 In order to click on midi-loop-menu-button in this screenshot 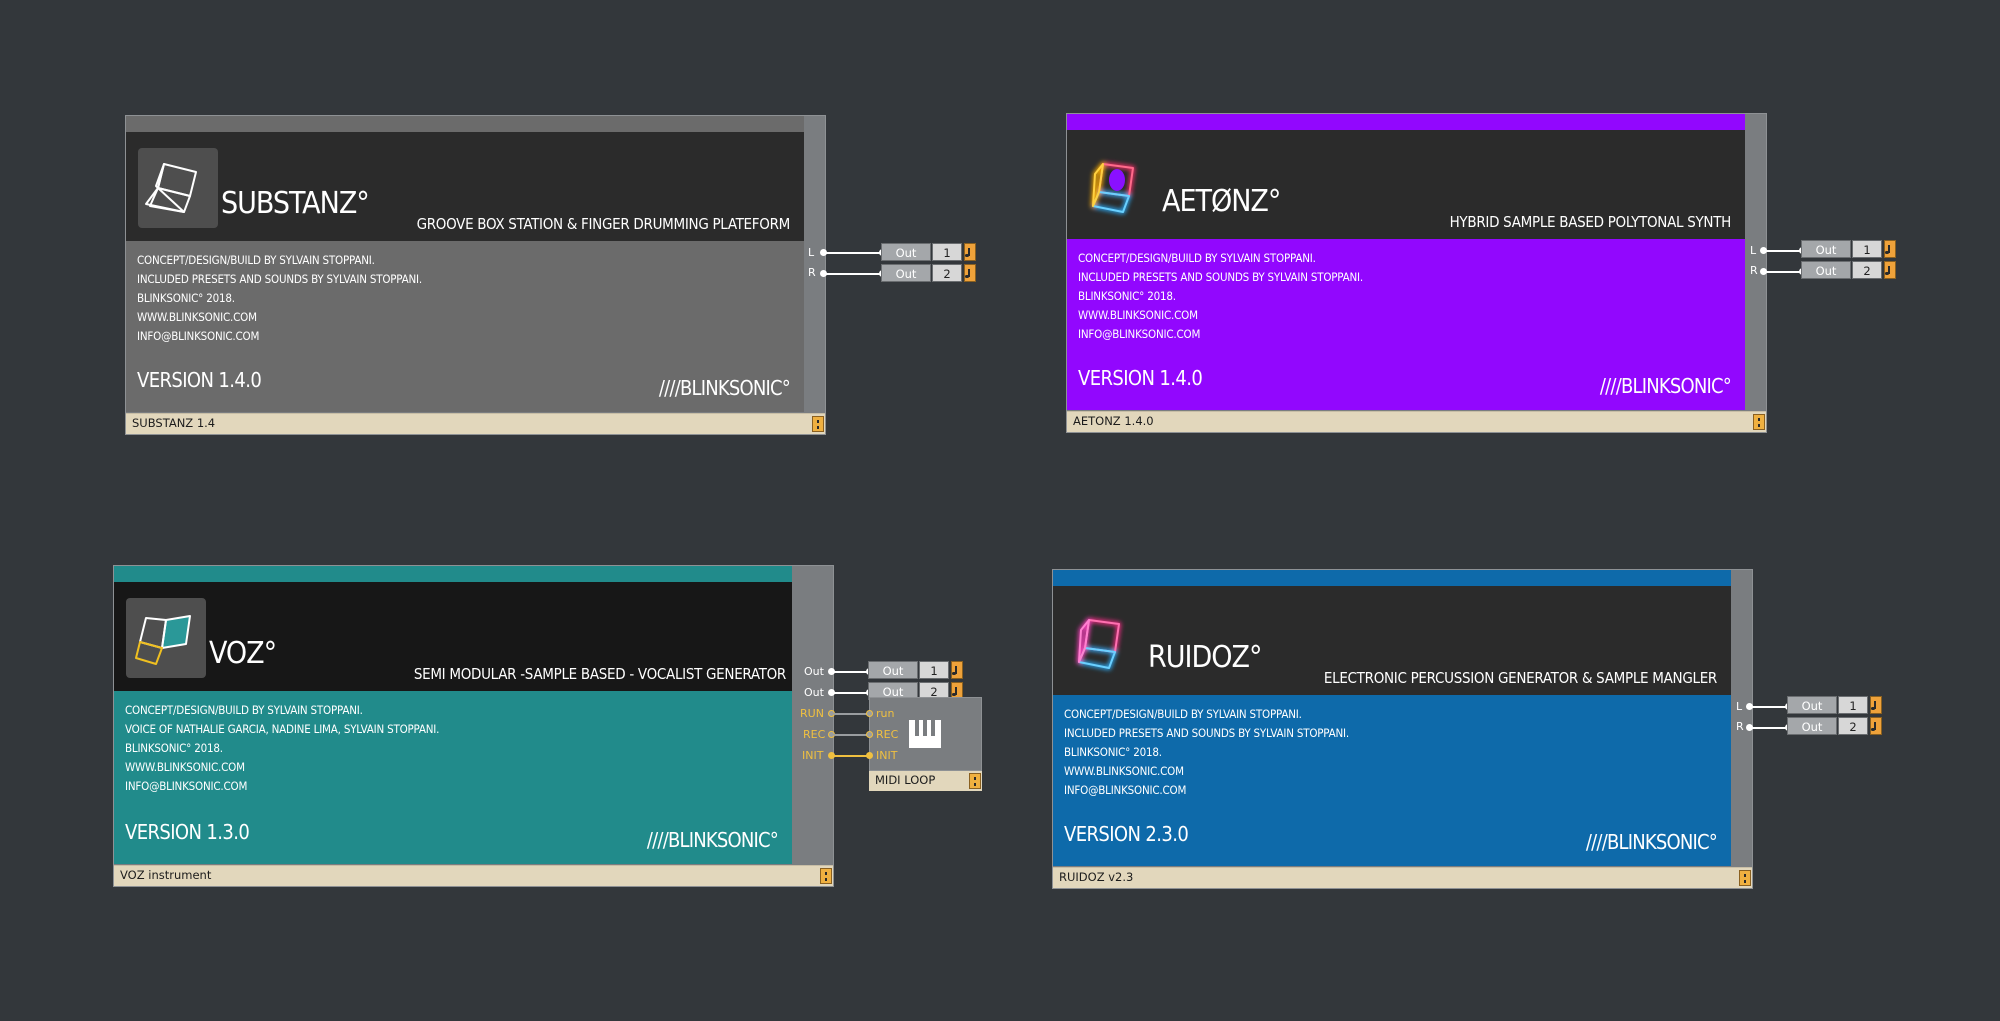, I will do `click(975, 781)`.